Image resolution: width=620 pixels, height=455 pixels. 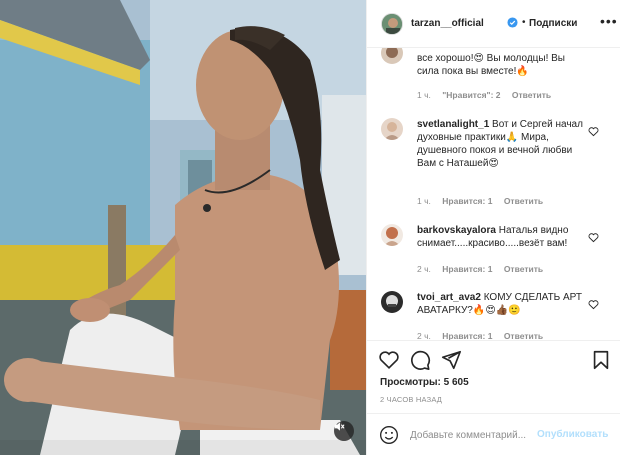 I want to click on author-avatar, so click(x=392, y=24).